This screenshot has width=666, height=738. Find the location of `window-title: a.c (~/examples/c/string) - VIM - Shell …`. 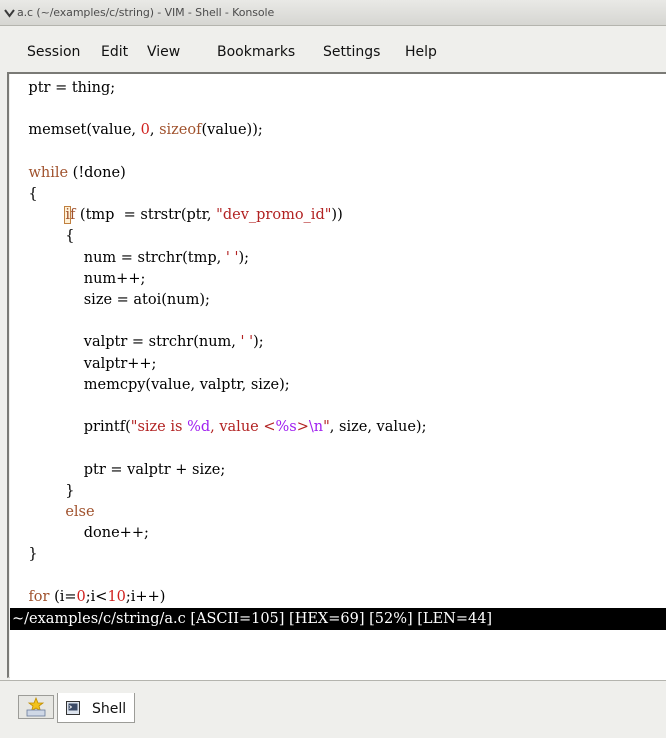

window-title: a.c (~/examples/c/string) - VIM - Shell … is located at coordinates (146, 12).